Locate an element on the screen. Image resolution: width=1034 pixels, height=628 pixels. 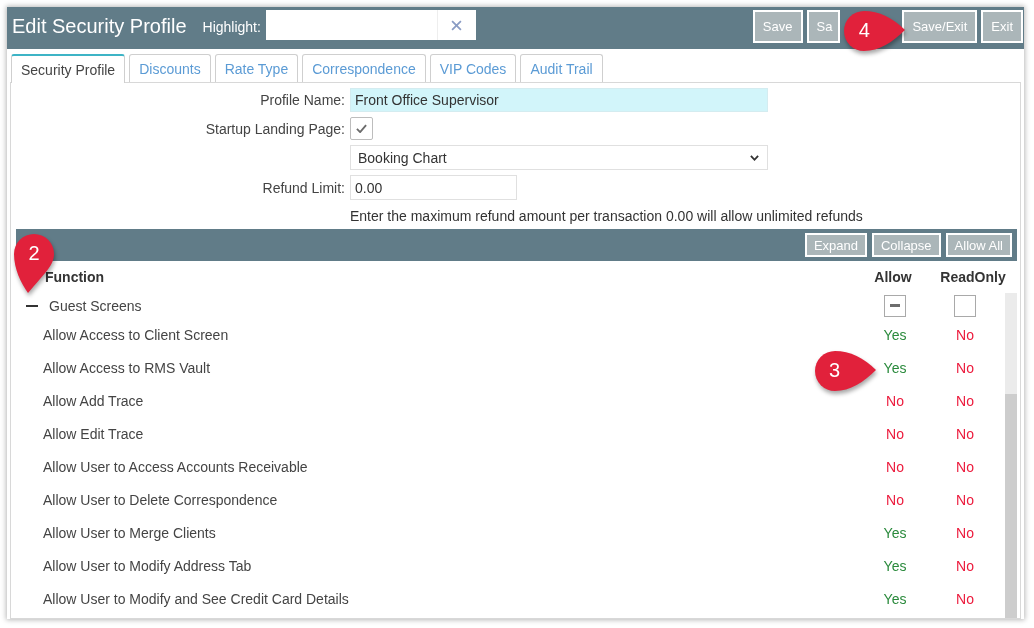
clear-button is located at coordinates (456, 25).